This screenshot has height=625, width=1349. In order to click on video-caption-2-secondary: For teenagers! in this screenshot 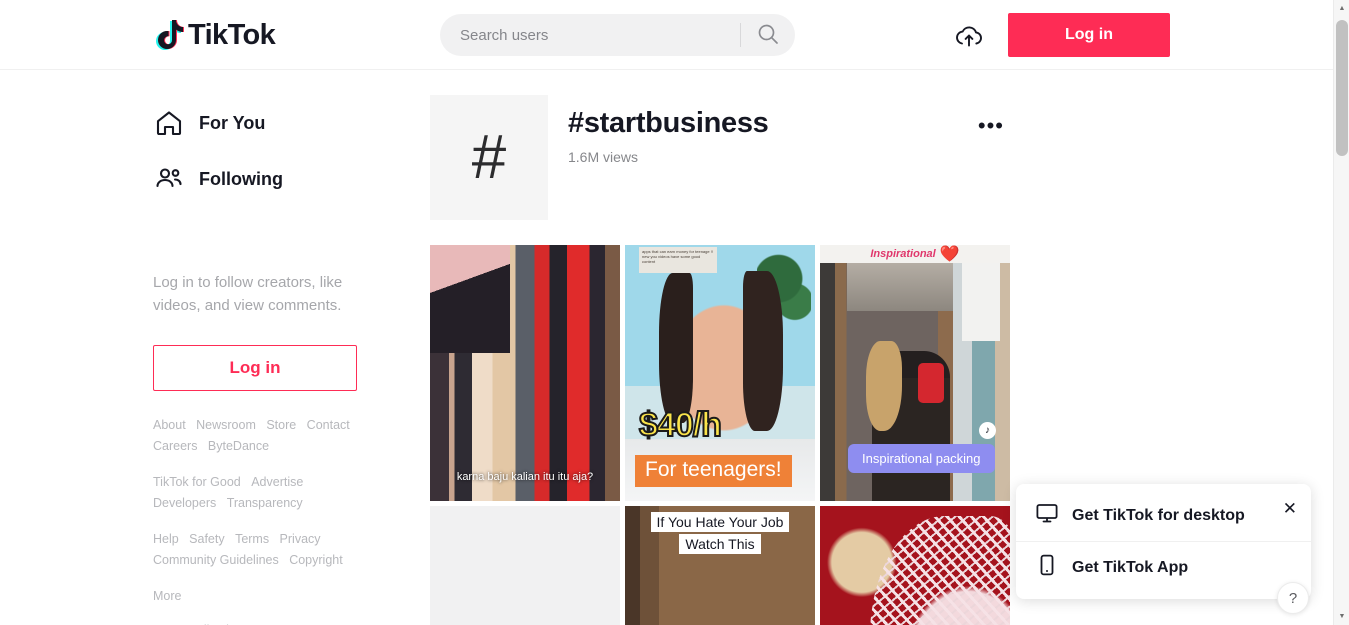, I will do `click(713, 471)`.